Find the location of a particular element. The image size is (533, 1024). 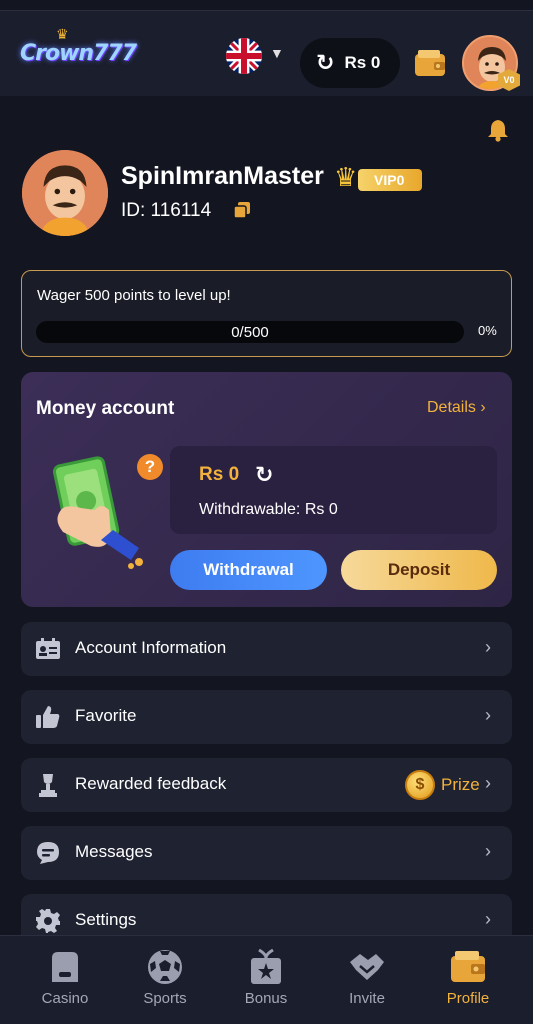

menu-item-favorite: Favorite › is located at coordinates (266, 717).